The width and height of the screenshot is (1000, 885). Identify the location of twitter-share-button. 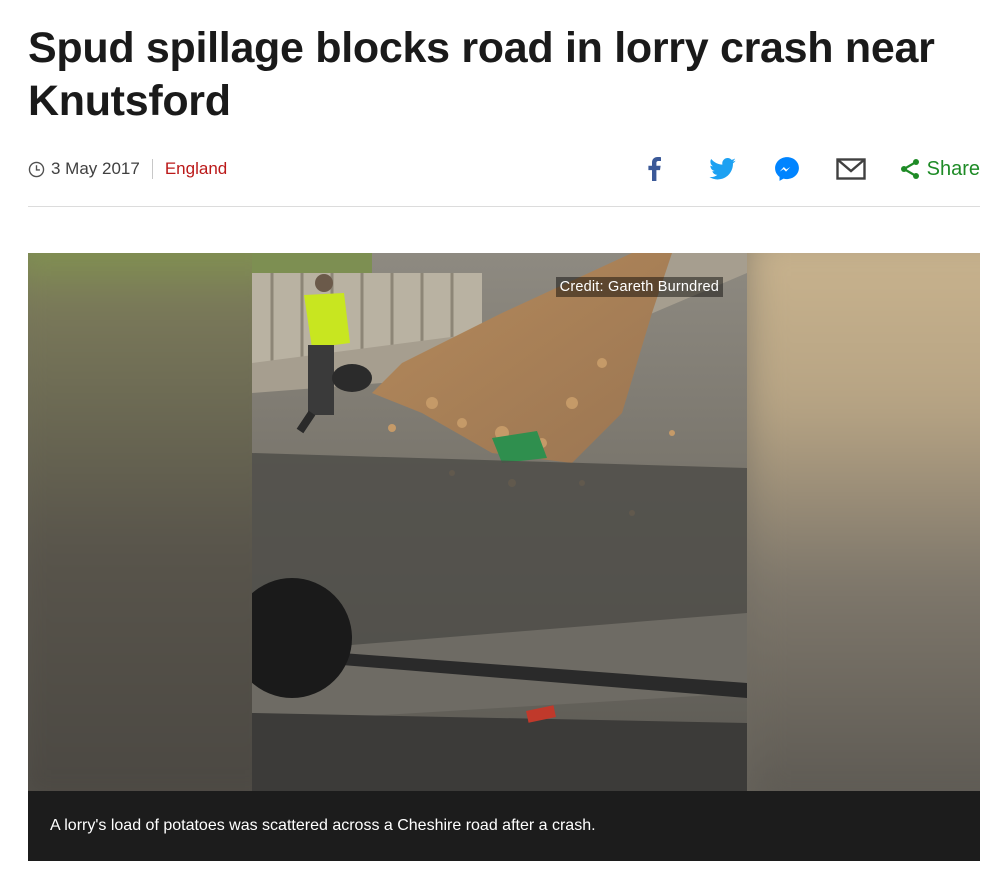
(723, 169).